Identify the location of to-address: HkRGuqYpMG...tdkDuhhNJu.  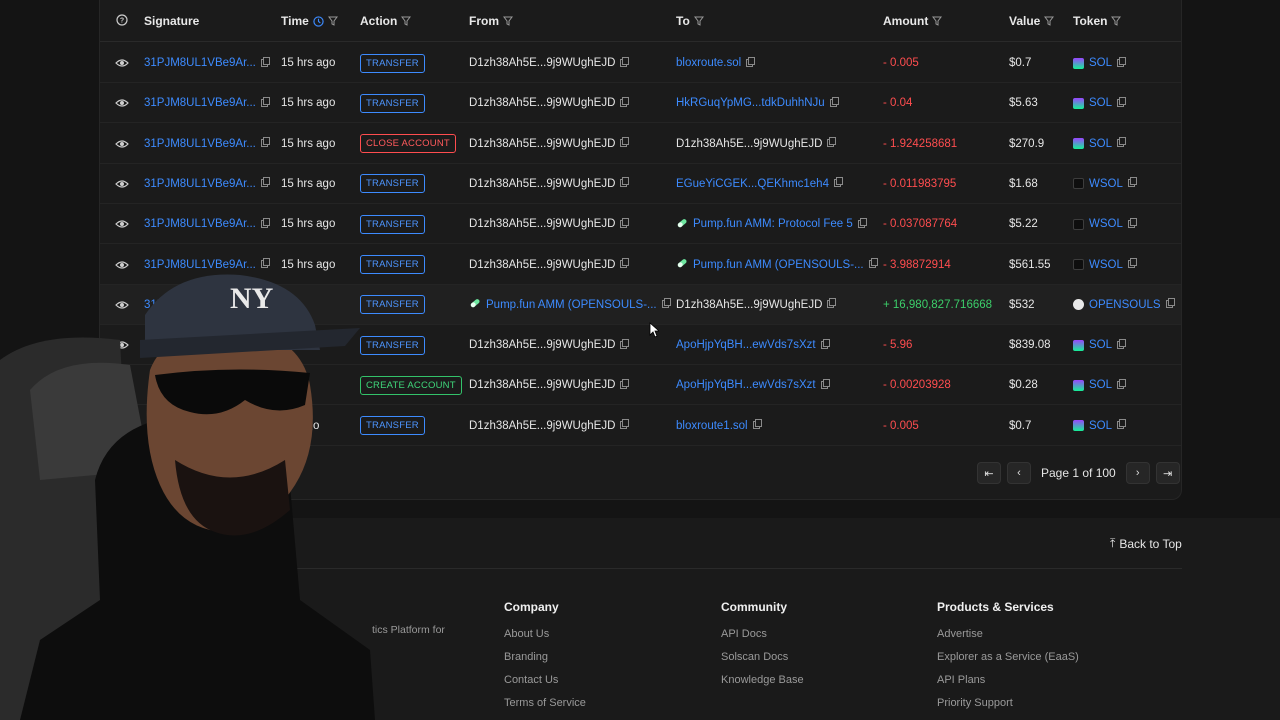
(750, 103).